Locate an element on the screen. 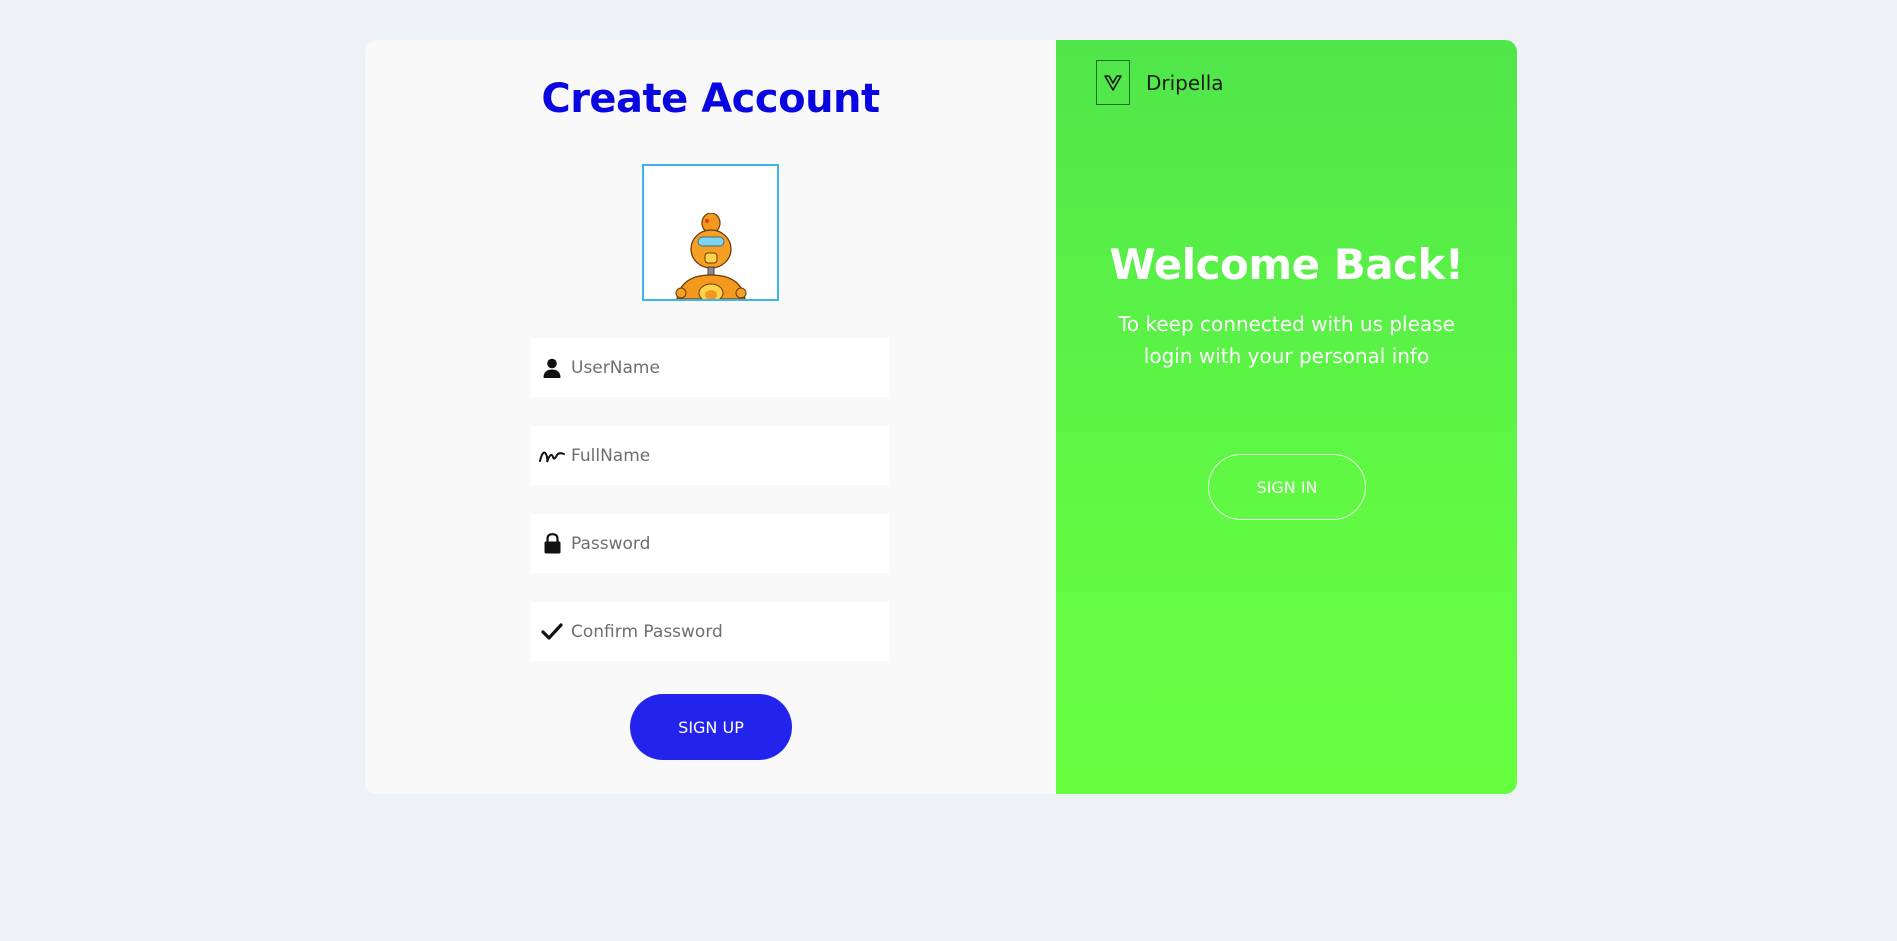 This screenshot has width=1897, height=941. welcome-heading: Welcome Back! is located at coordinates (1286, 264).